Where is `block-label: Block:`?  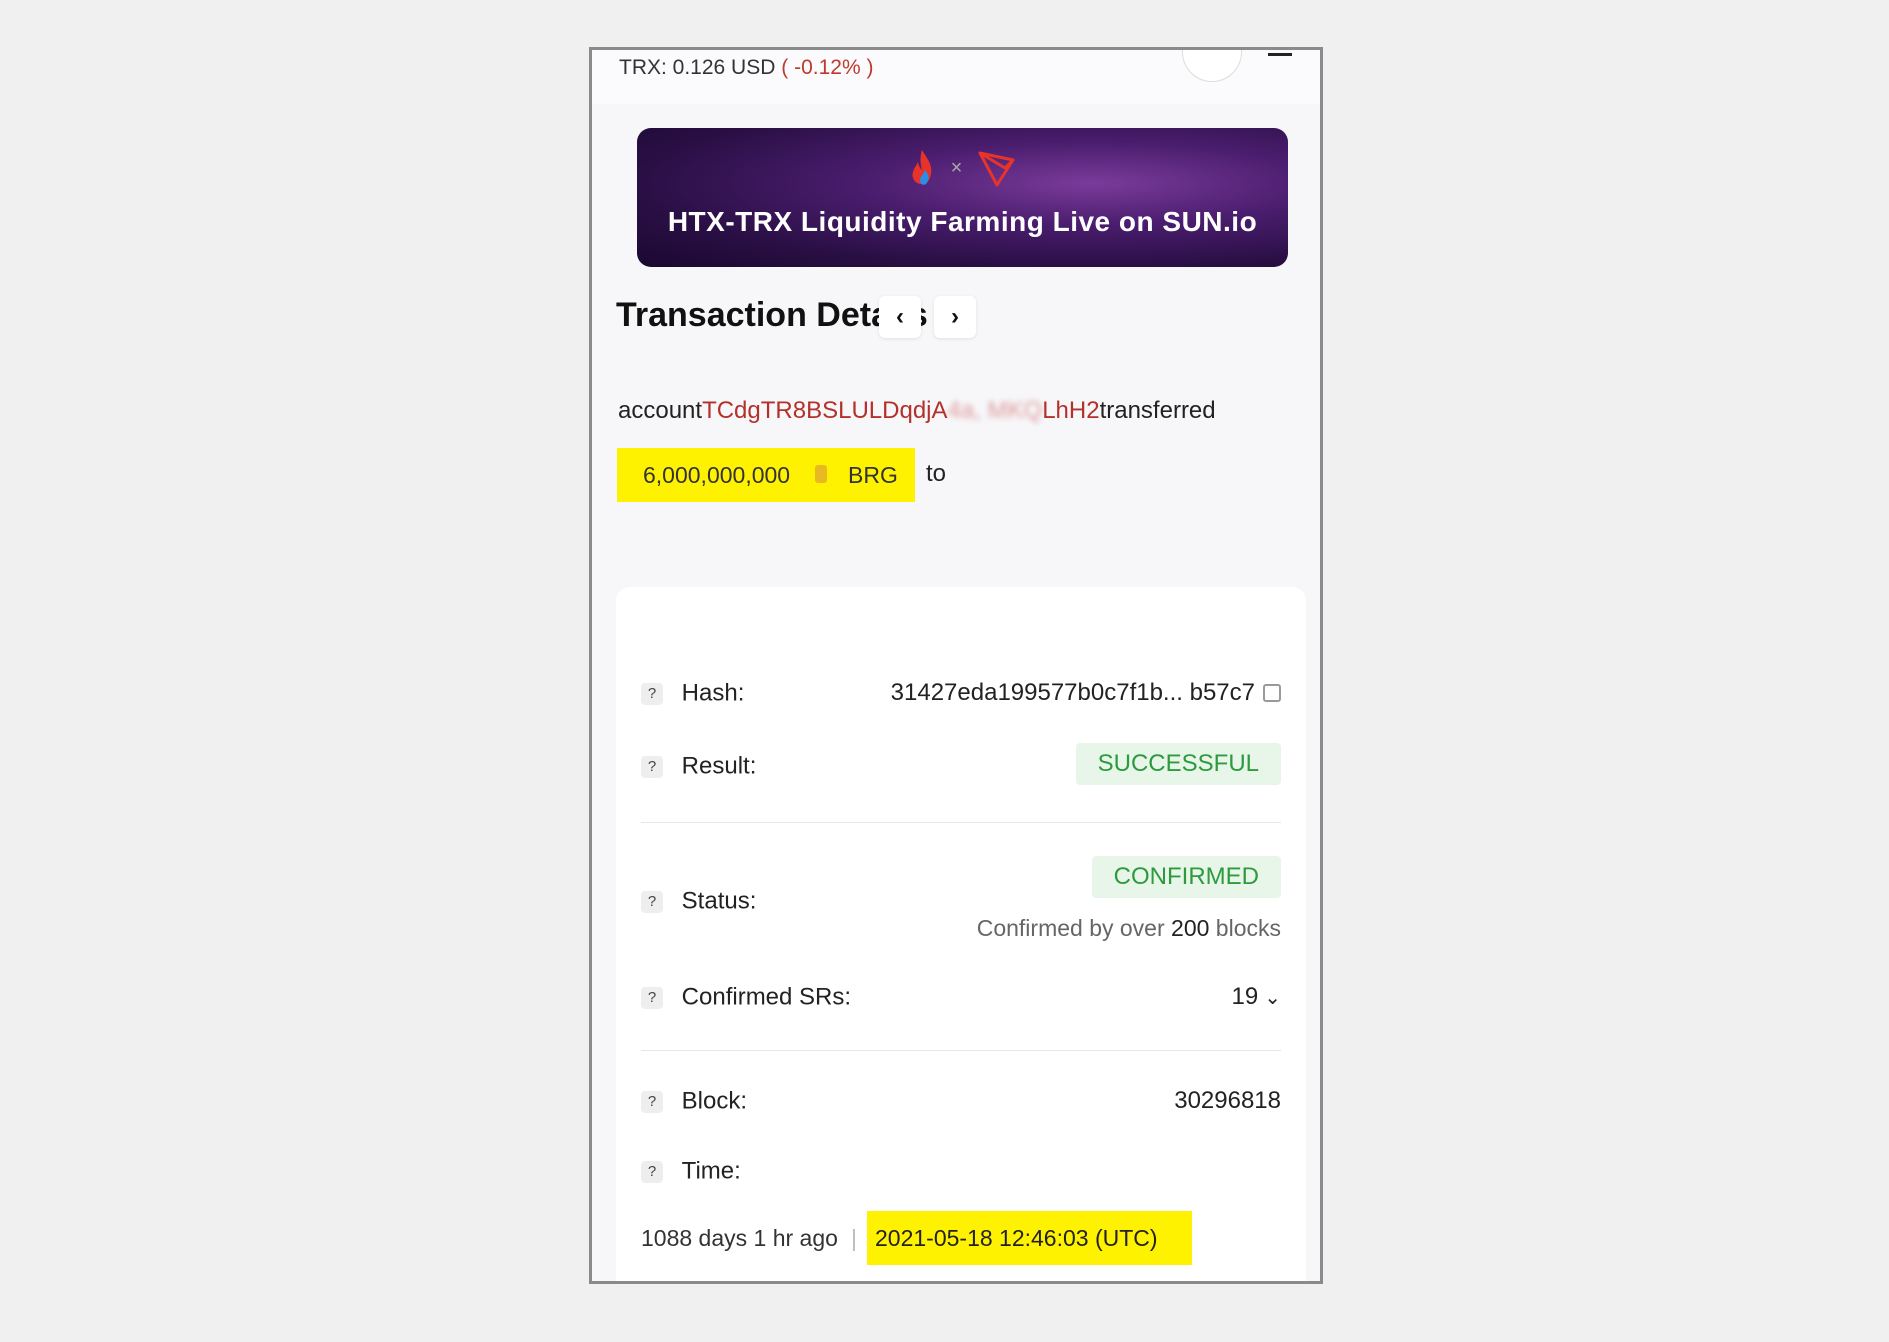 block-label: Block: is located at coordinates (714, 1101).